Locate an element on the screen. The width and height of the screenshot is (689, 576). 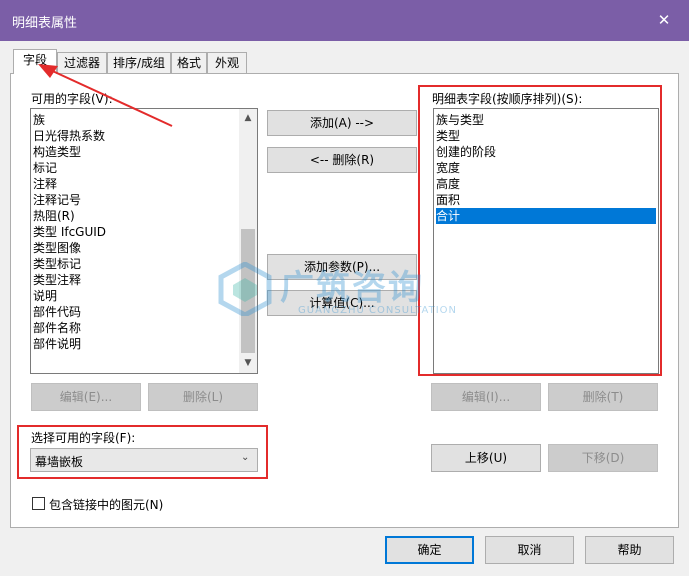
move-up-button: 上移(U) is located at coordinates (486, 458).